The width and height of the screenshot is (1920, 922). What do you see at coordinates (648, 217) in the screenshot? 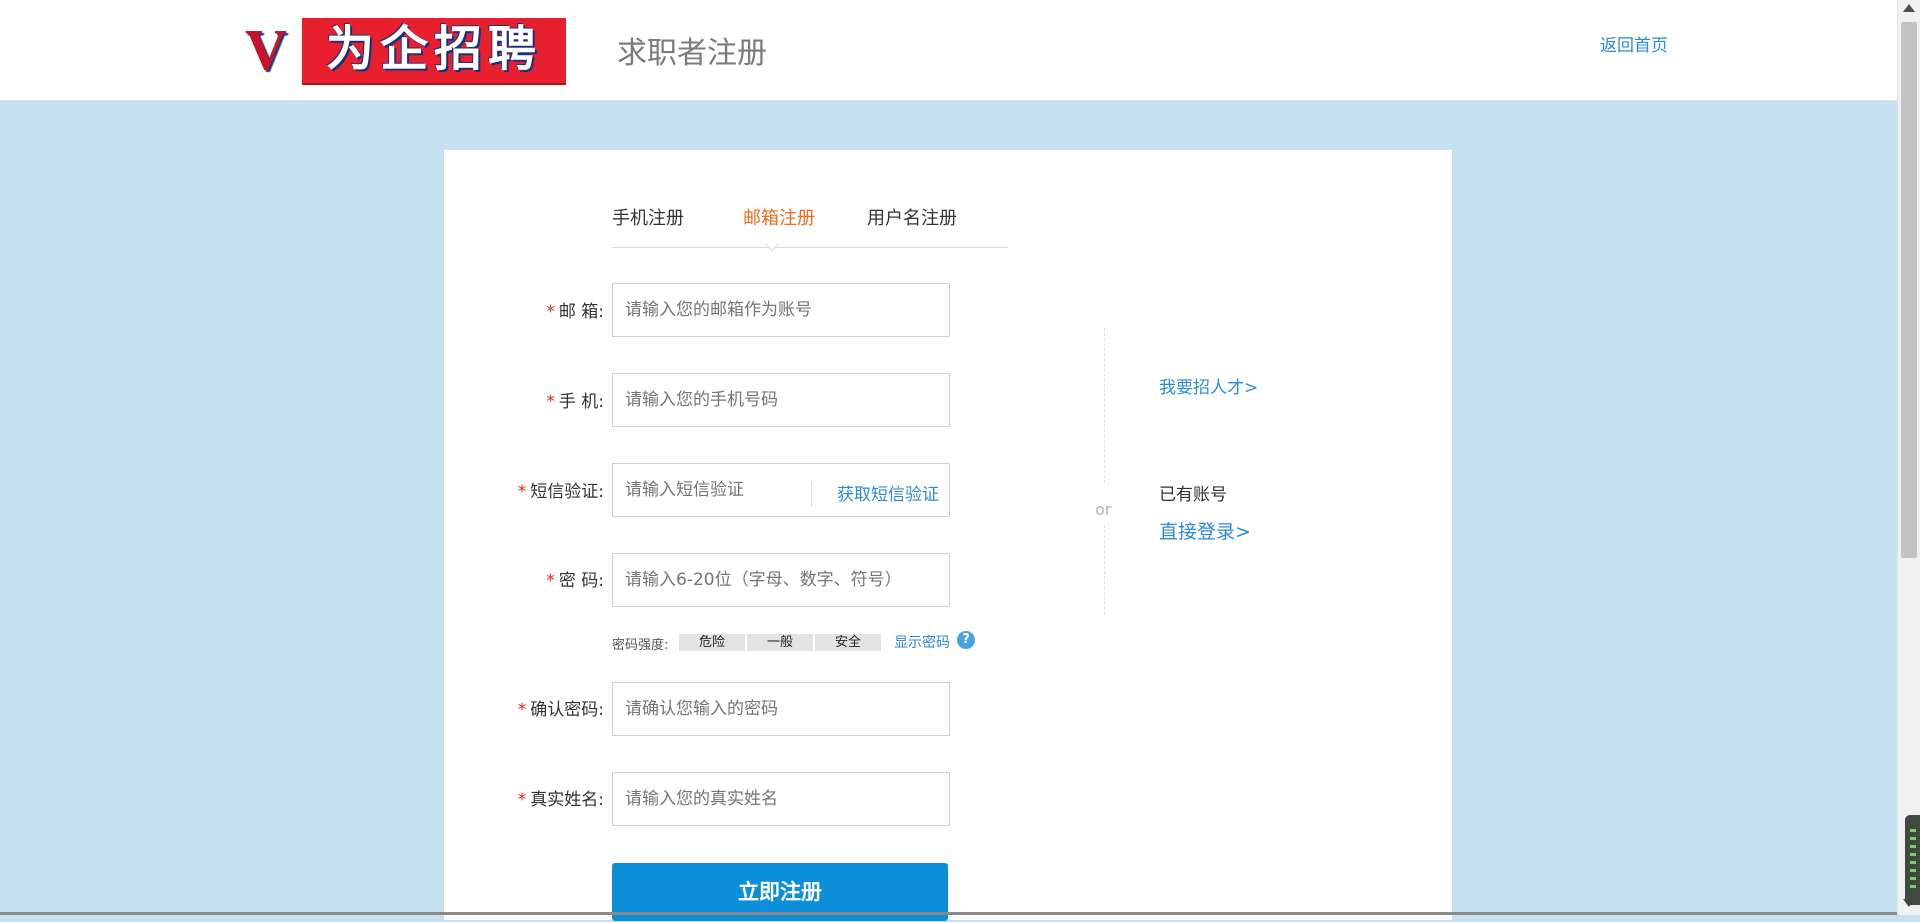
I see `tab-phone-register: 手机注册` at bounding box center [648, 217].